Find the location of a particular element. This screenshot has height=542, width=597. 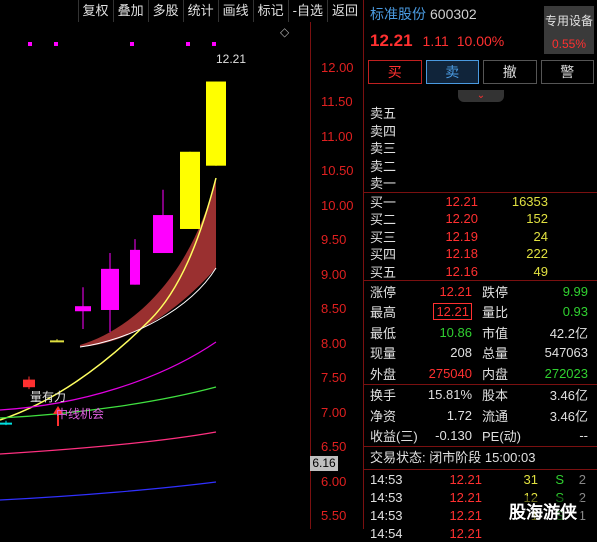

collapse-chevron-icon: ⌄ is located at coordinates (481, 96).